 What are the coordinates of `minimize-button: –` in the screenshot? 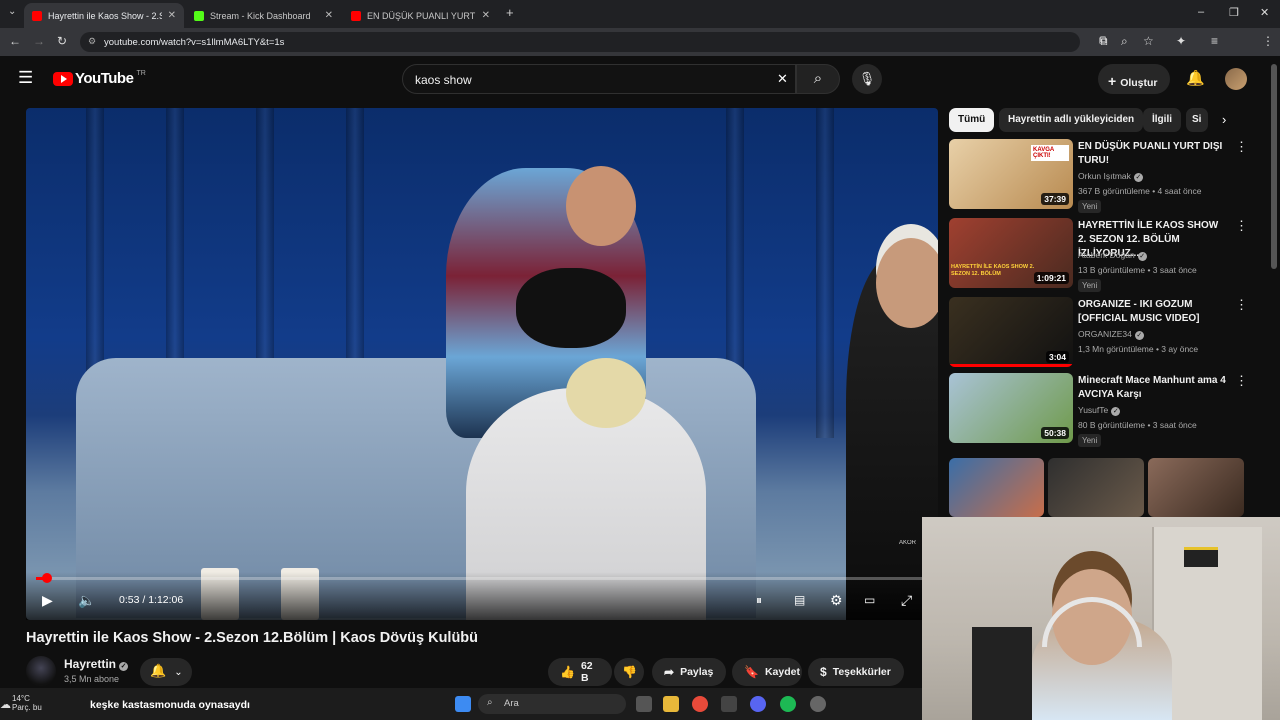 It's located at (1201, 12).